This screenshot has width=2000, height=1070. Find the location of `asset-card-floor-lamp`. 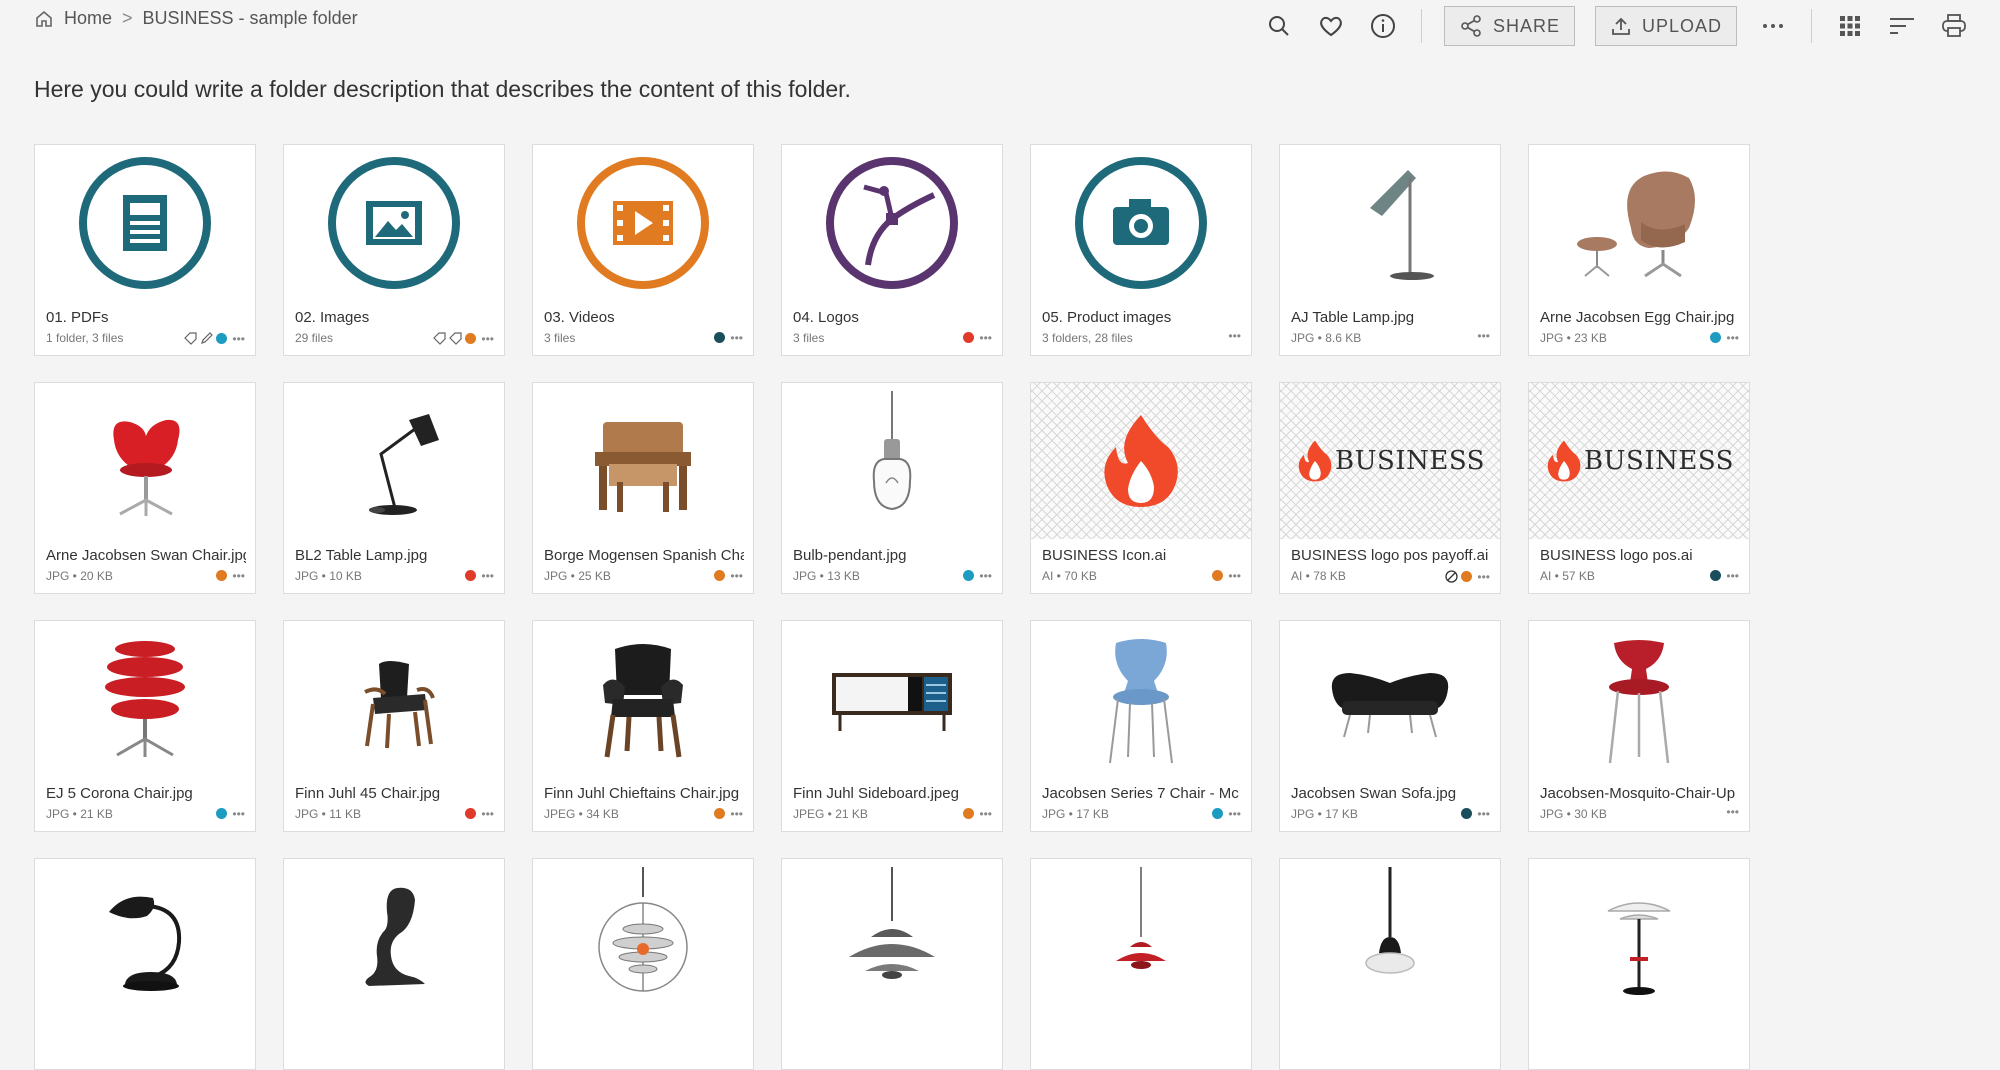

asset-card-floor-lamp is located at coordinates (1639, 964).